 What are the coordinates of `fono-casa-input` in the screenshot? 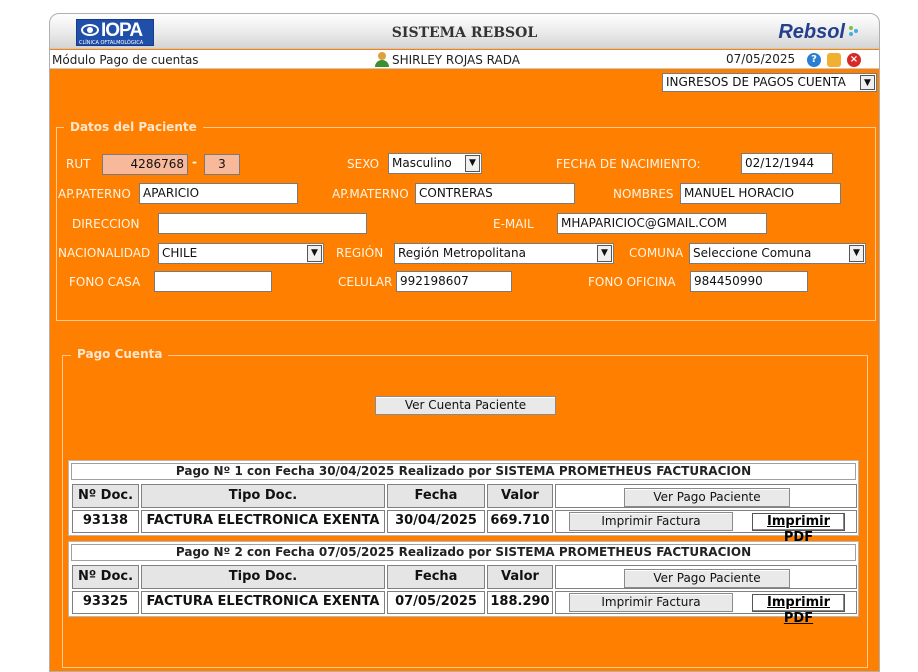 It's located at (213, 281).